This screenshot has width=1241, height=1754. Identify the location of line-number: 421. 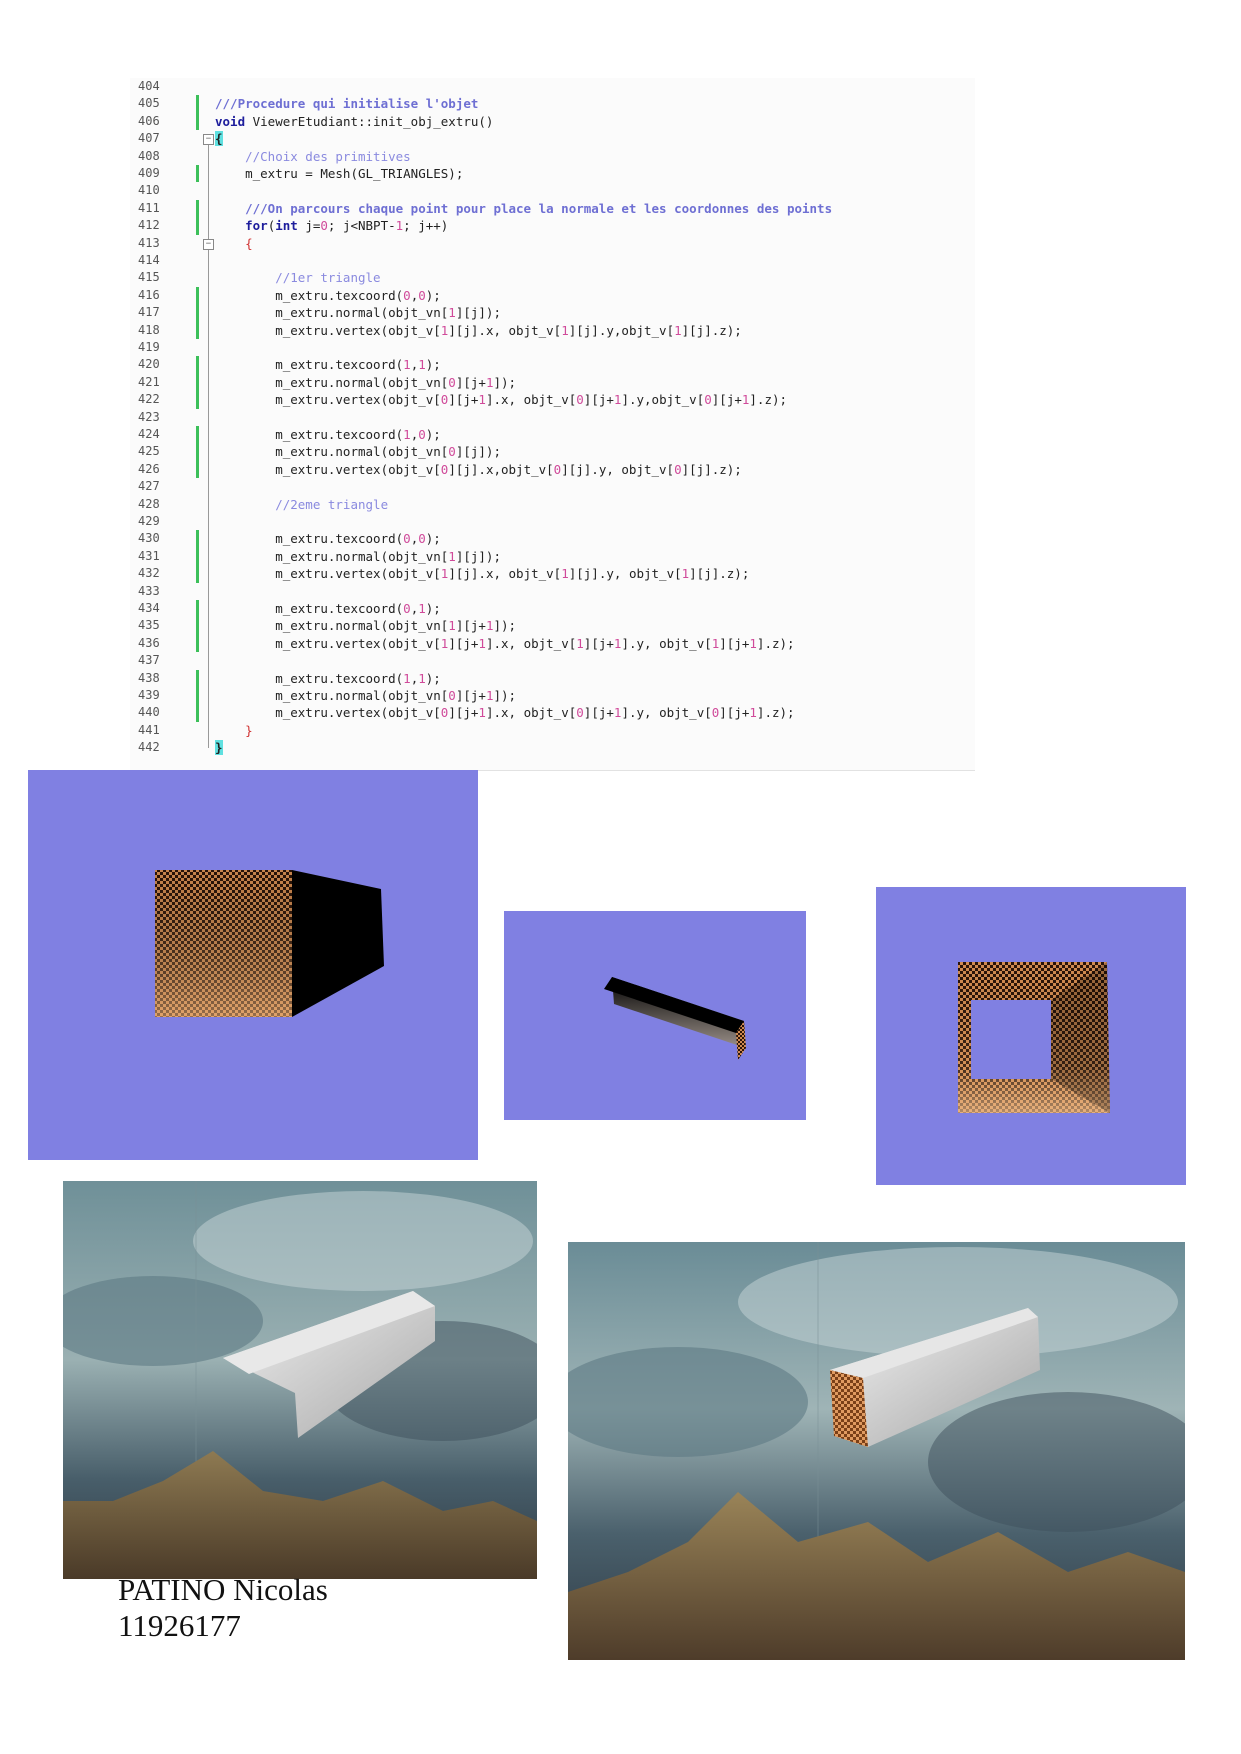
(149, 381).